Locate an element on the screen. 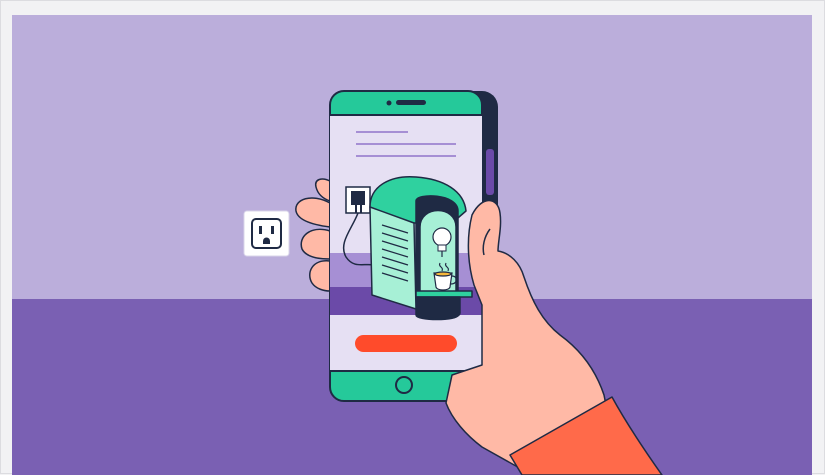 This screenshot has height=475, width=825. coffee-machine is located at coordinates (421, 248).